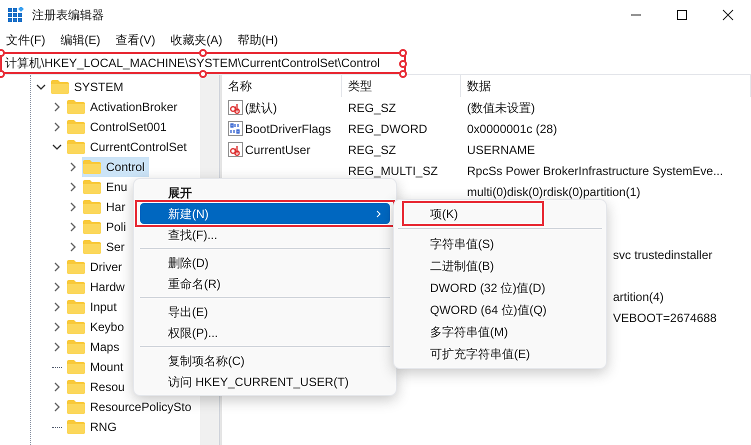 The width and height of the screenshot is (751, 445). Describe the element at coordinates (665, 317) in the screenshot. I see `table-cell: VEBOOT=2674688` at that location.